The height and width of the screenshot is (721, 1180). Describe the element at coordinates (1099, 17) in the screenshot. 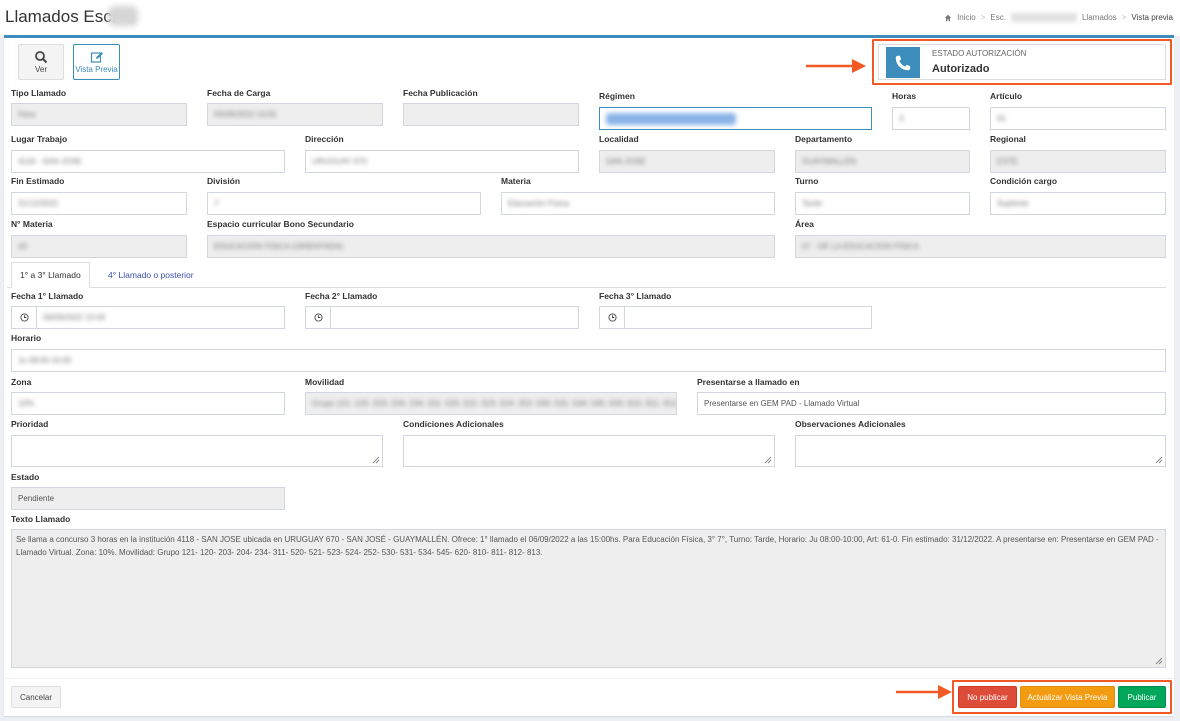

I see `breadcrumb-llamados: Llamados` at that location.